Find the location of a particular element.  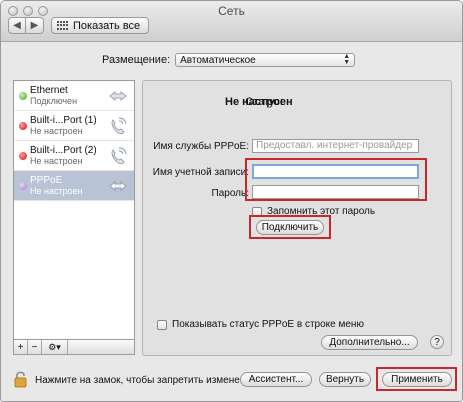

location-select: Автоматическое ▲ ▼ is located at coordinates (265, 60).